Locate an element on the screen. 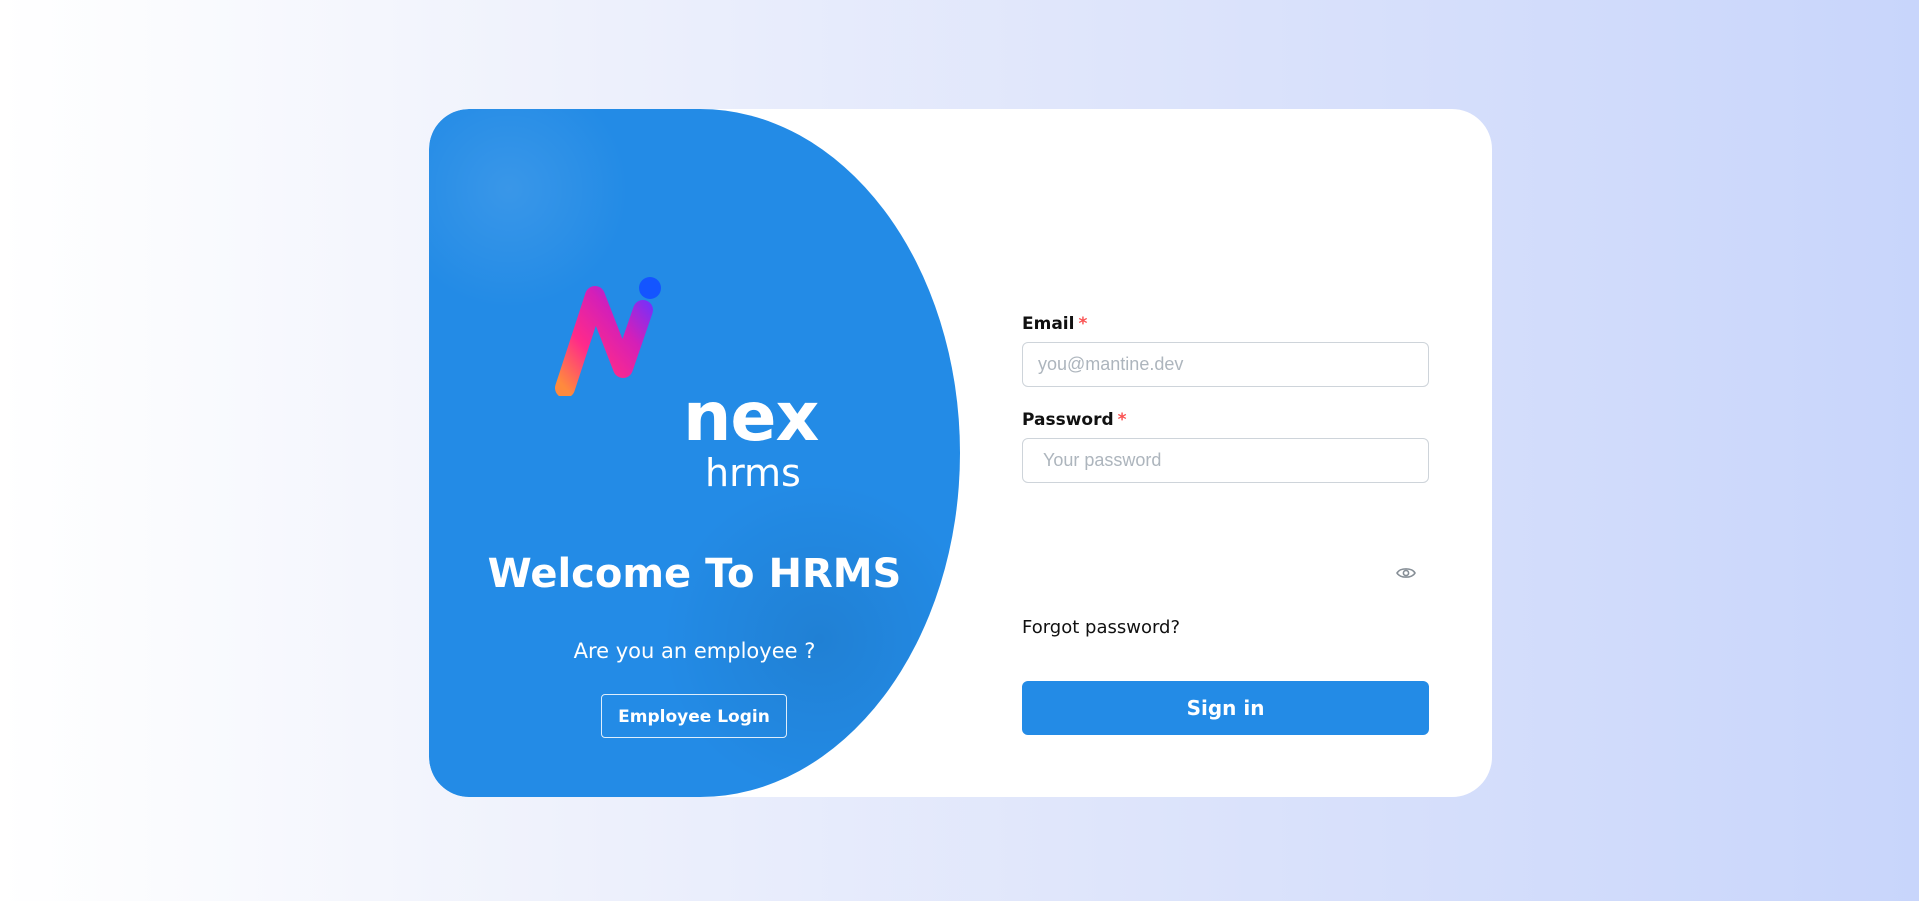  email-label: Email * is located at coordinates (1054, 324).